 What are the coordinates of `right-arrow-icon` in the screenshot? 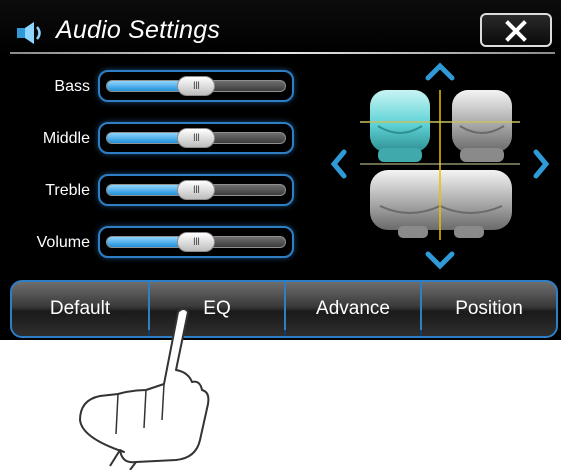 It's located at (541, 164).